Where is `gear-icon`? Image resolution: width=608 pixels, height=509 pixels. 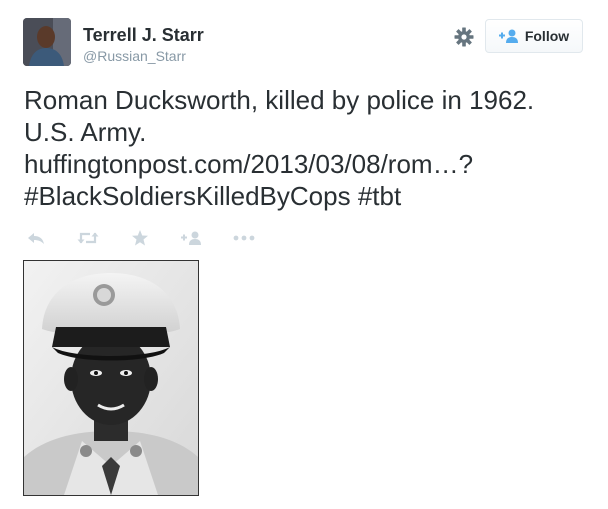
gear-icon is located at coordinates (464, 37).